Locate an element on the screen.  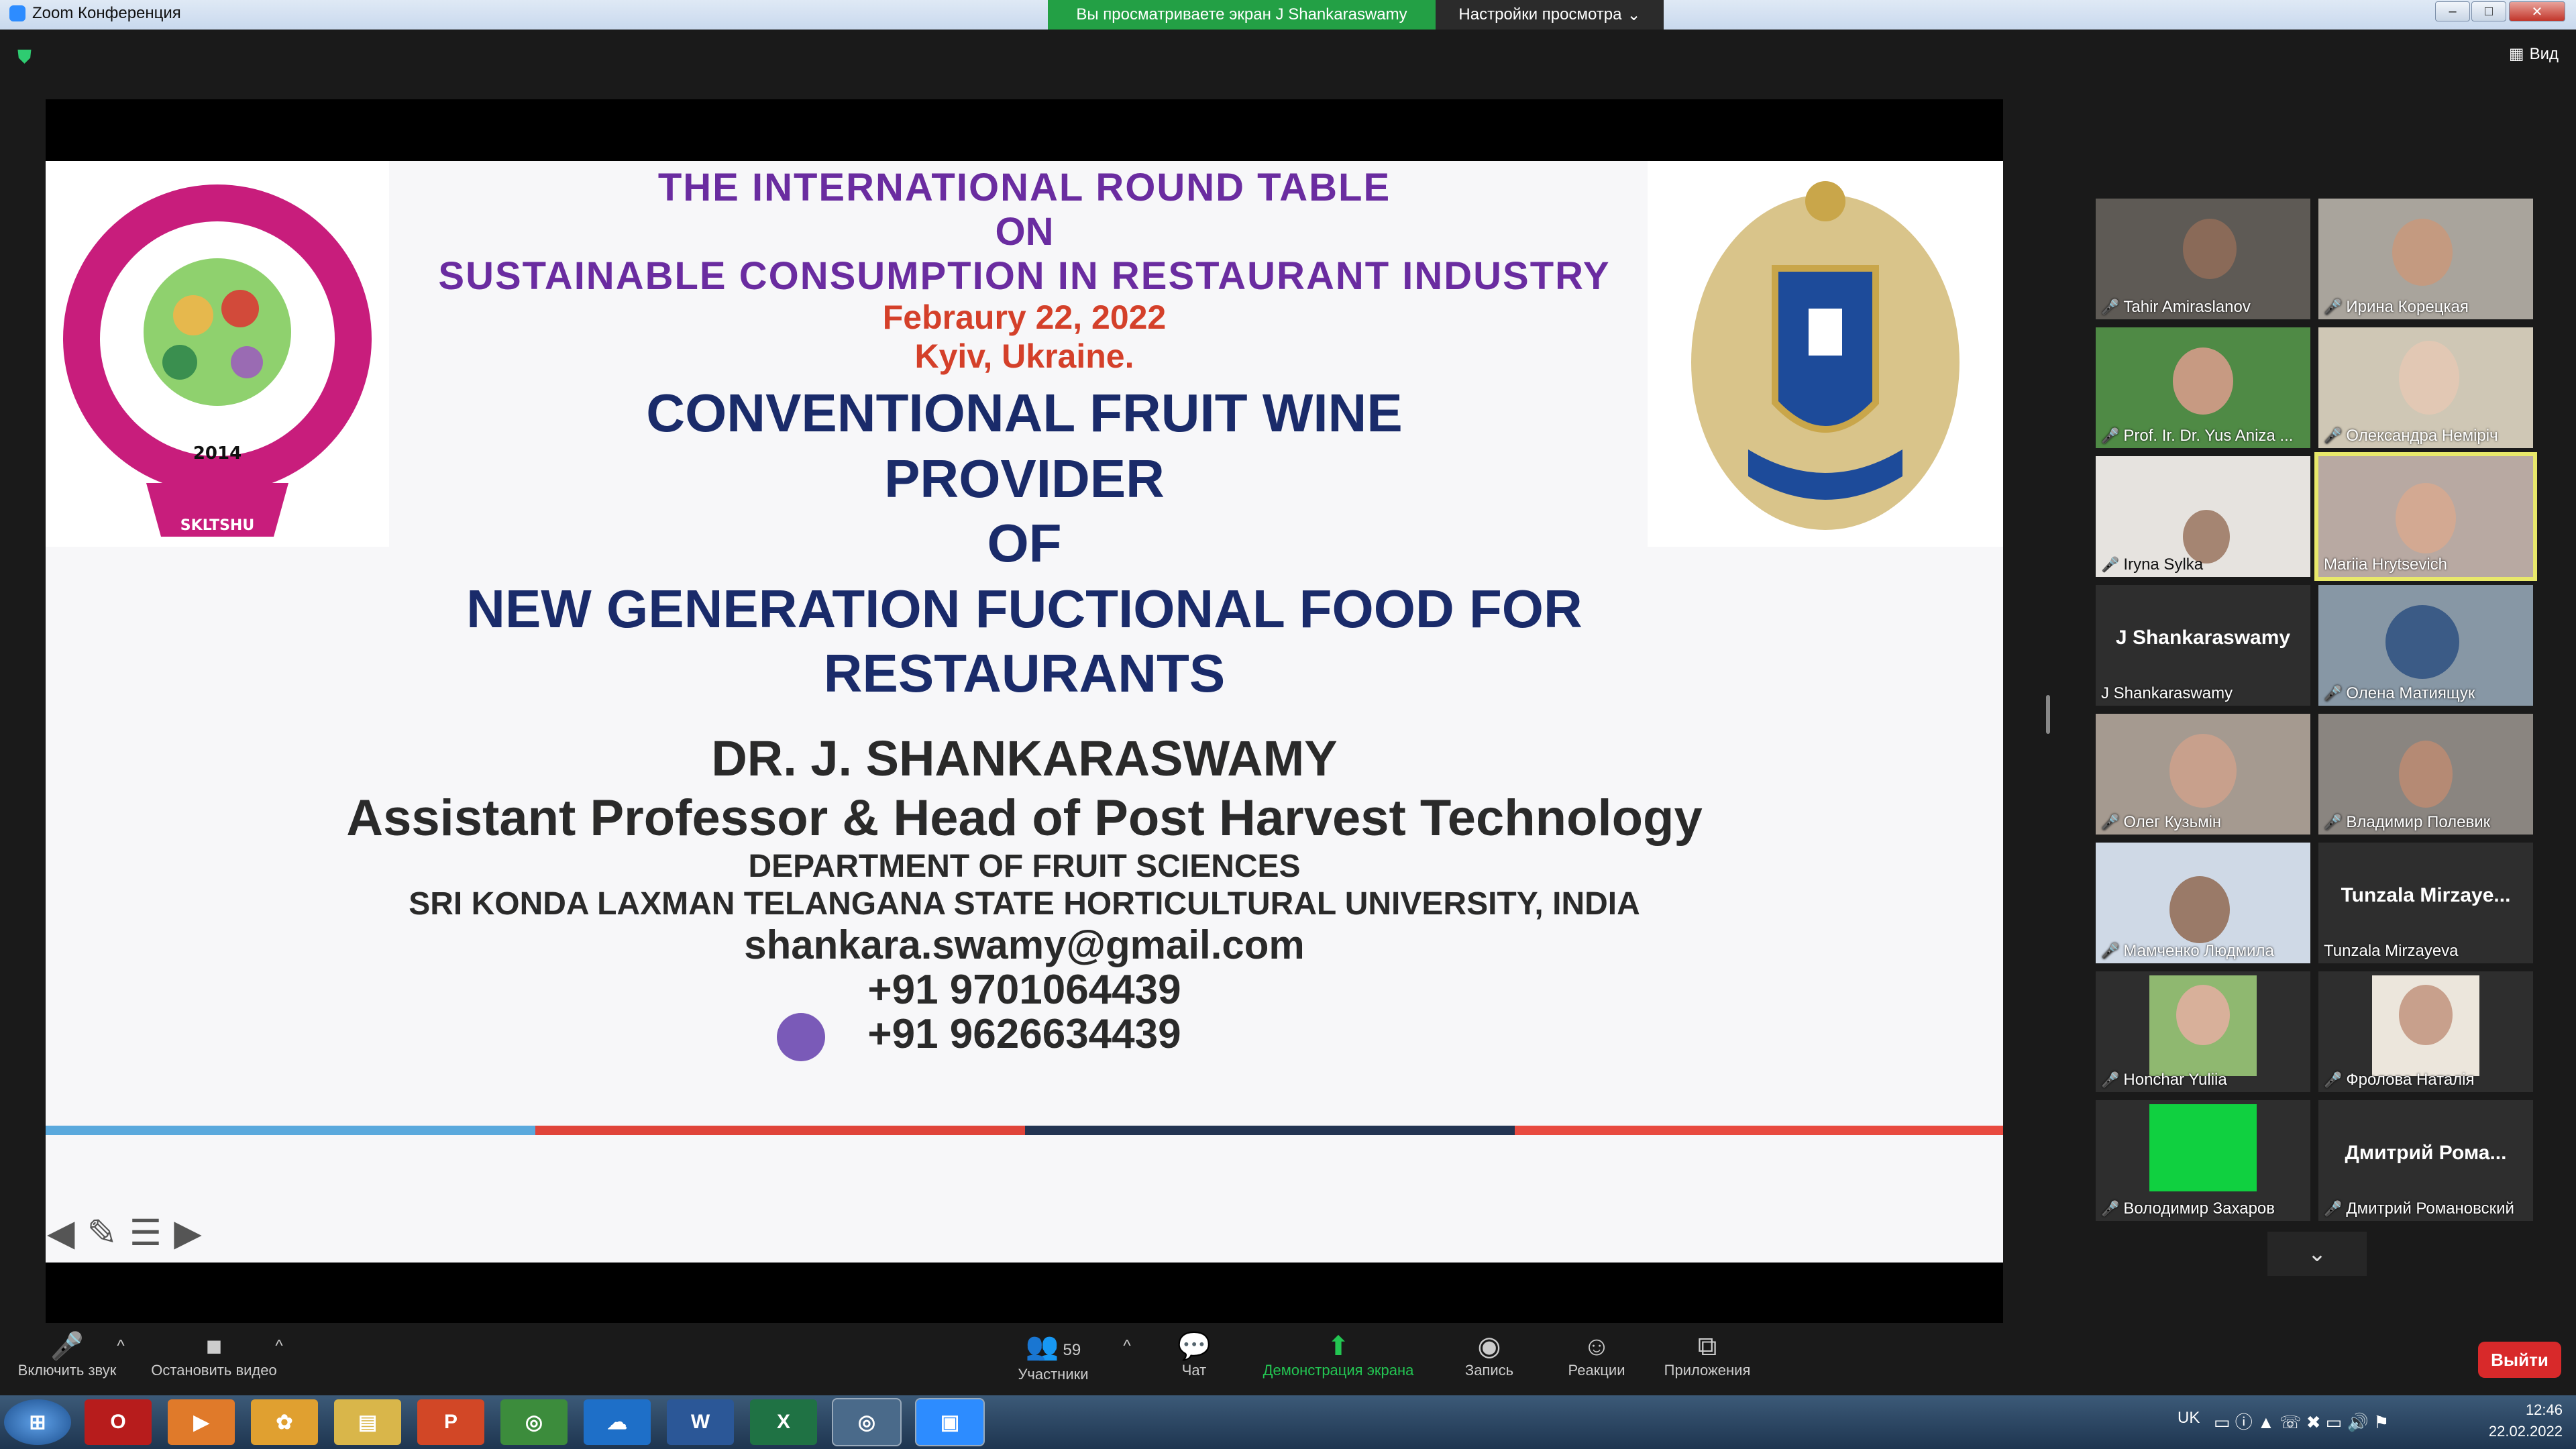
slide-department: DEPARTMENT OF FRUIT SCIENCES is located at coordinates (1024, 866).